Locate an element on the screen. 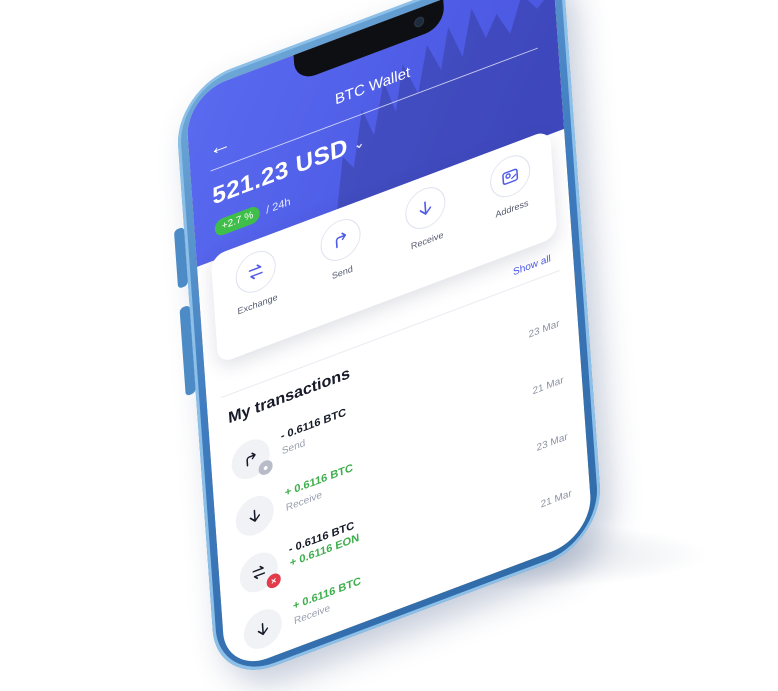 This screenshot has width=778, height=691. action-receive: Receive is located at coordinates (426, 217).